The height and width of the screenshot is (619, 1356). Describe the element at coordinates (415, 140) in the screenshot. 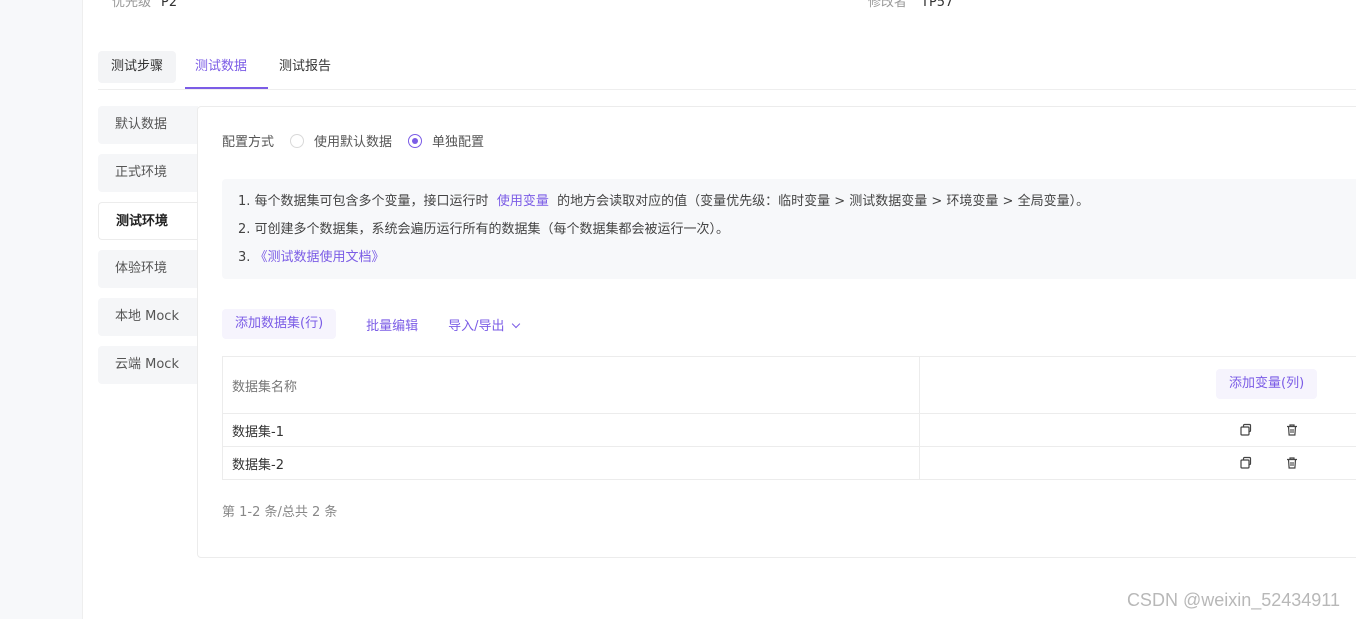

I see `radio-circle-checked-icon` at that location.